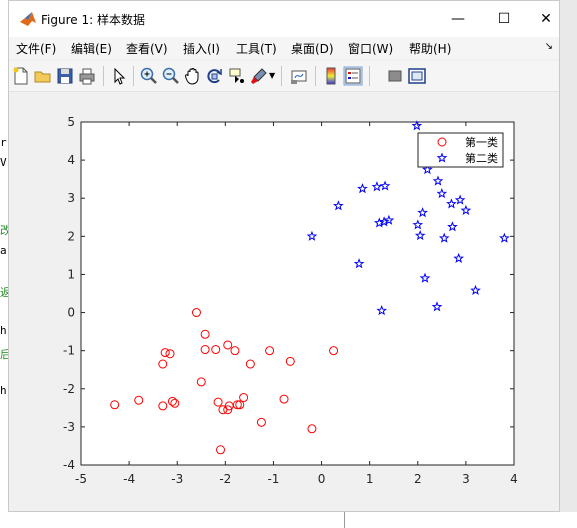 This screenshot has height=528, width=577. Describe the element at coordinates (71, 122) in the screenshot. I see `y-tick-label: 5` at that location.